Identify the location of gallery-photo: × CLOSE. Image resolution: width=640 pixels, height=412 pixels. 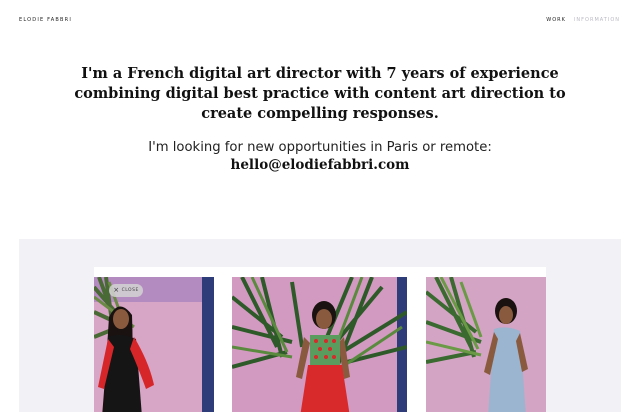
(154, 344).